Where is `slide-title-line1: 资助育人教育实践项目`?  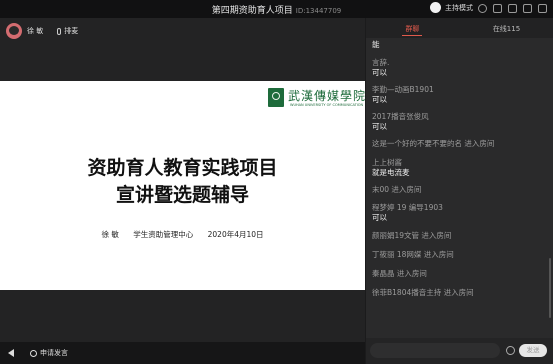
slide-title-line1: 资助育人教育实践项目 is located at coordinates (182, 168).